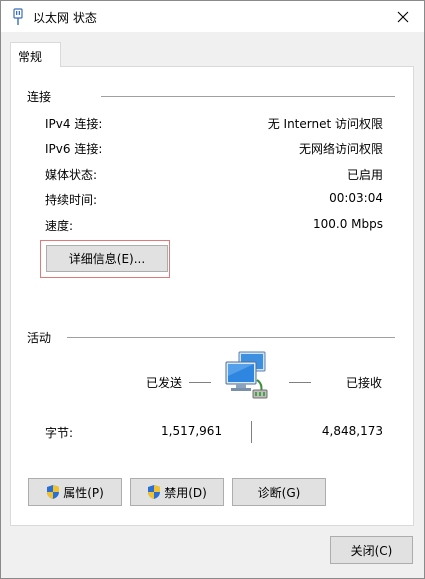 This screenshot has width=425, height=579. I want to click on received-connector-line, so click(300, 382).